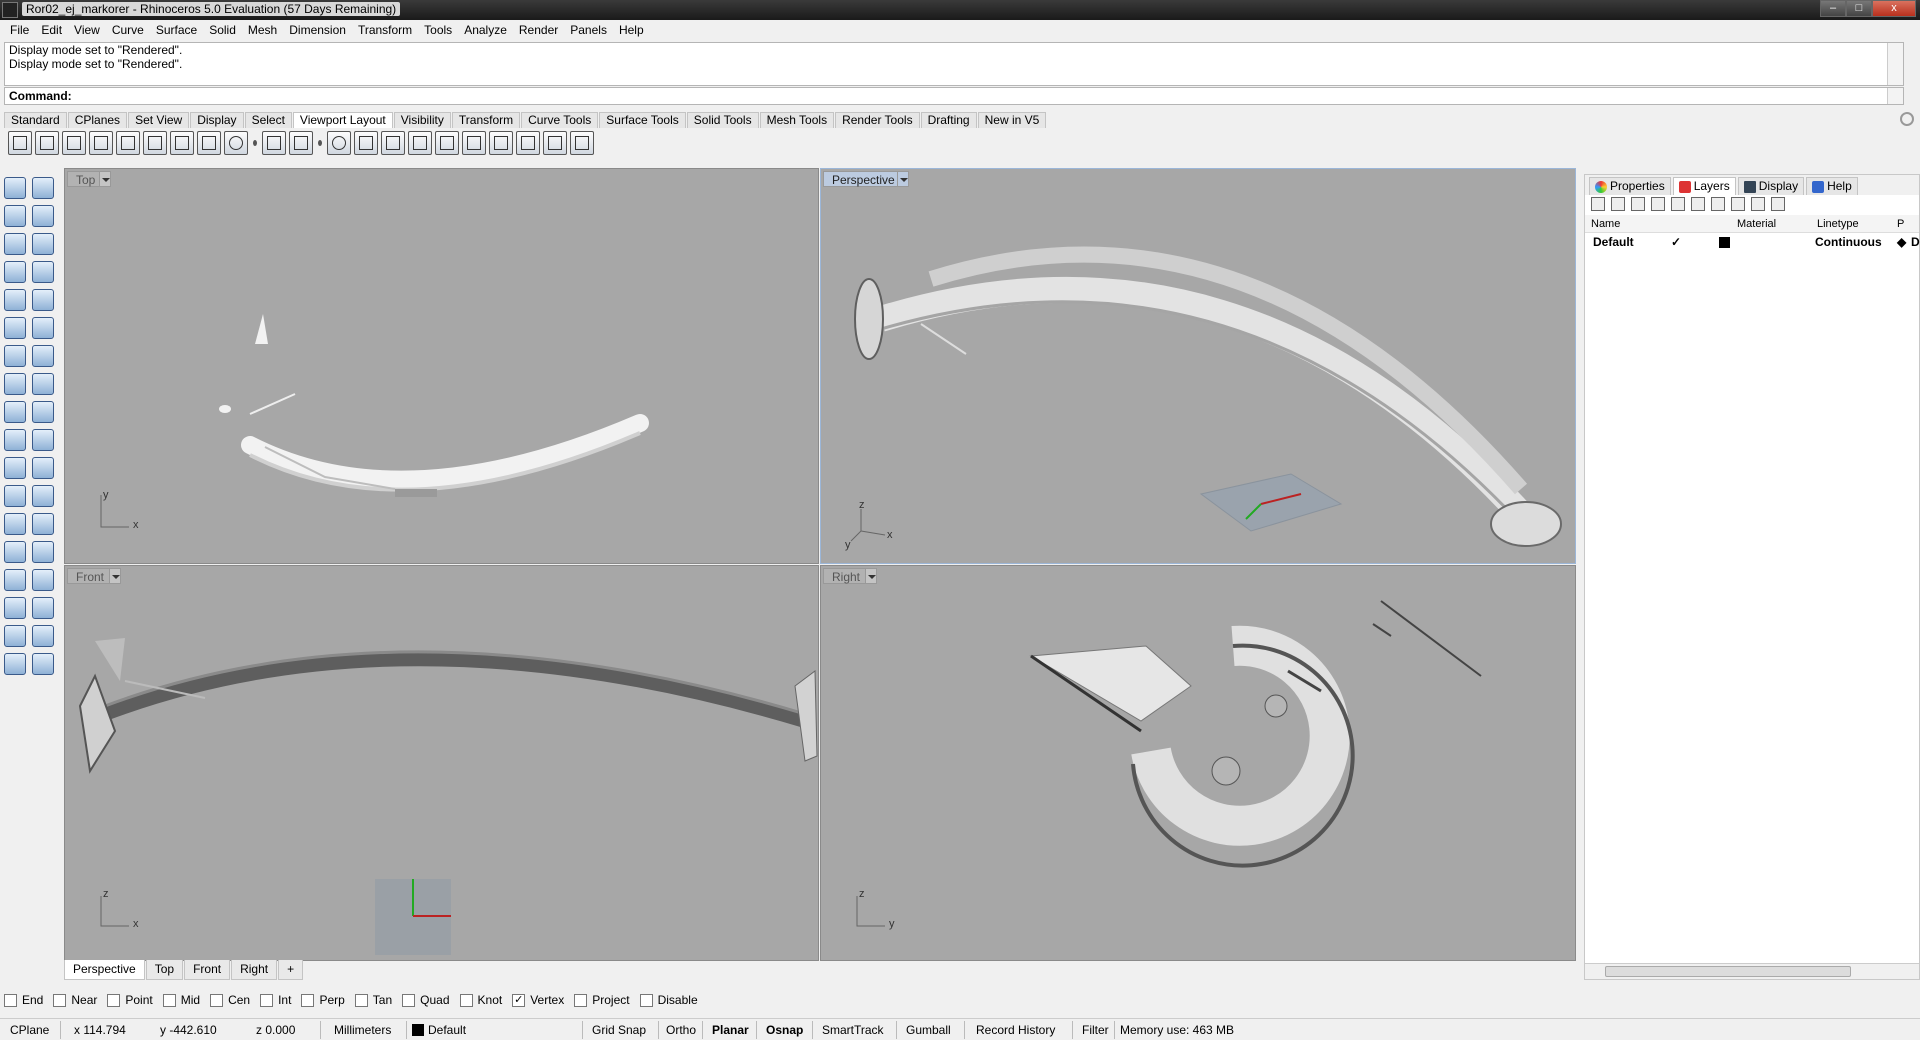 The image size is (1920, 1040). Describe the element at coordinates (519, 1000) in the screenshot. I see `osnap-vertex-checkbox: ✓` at that location.